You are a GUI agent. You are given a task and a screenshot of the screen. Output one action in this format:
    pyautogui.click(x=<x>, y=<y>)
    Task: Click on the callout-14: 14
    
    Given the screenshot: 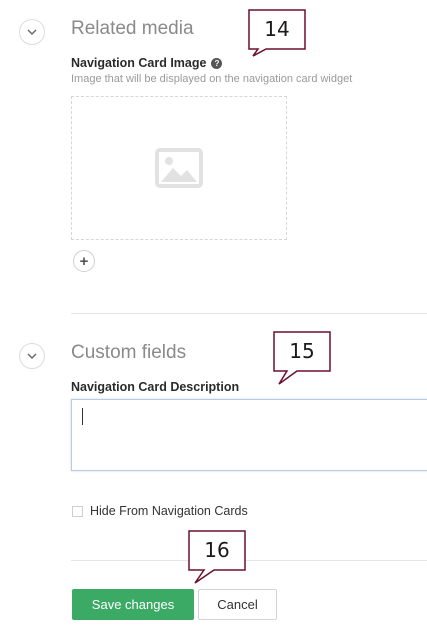 What is the action you would take?
    pyautogui.click(x=277, y=33)
    